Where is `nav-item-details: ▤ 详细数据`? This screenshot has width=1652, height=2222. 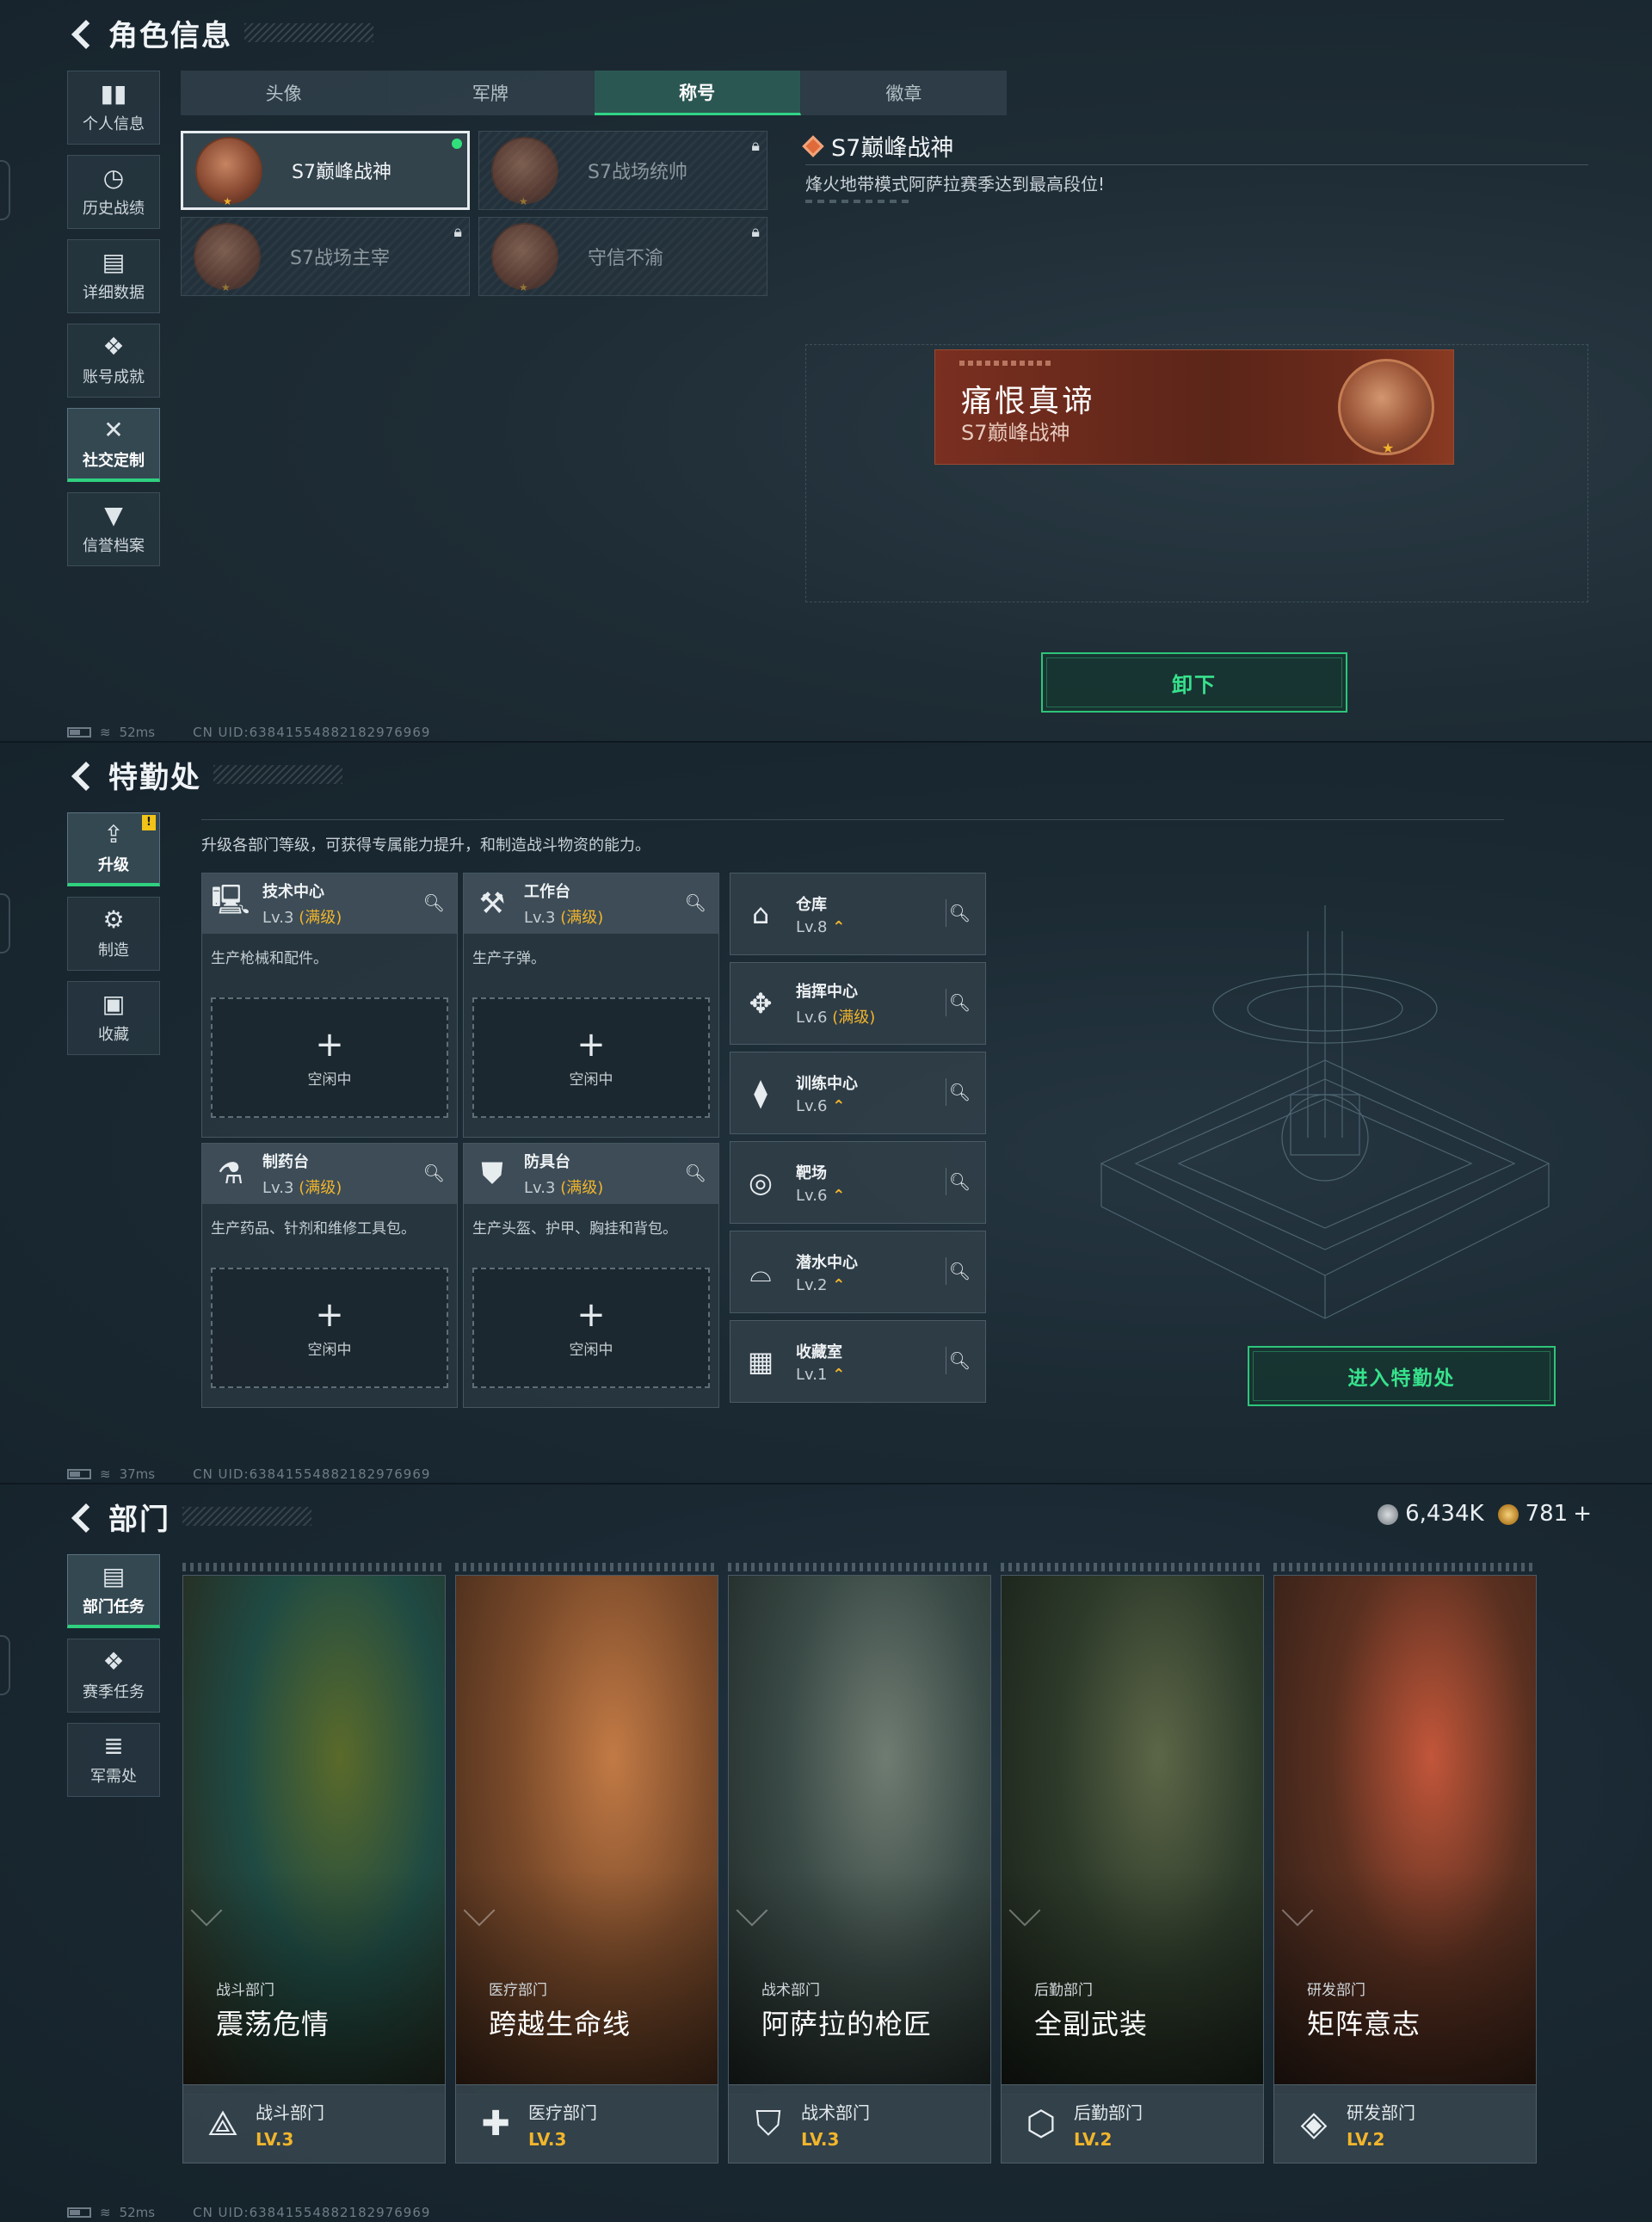 nav-item-details: ▤ 详细数据 is located at coordinates (113, 276).